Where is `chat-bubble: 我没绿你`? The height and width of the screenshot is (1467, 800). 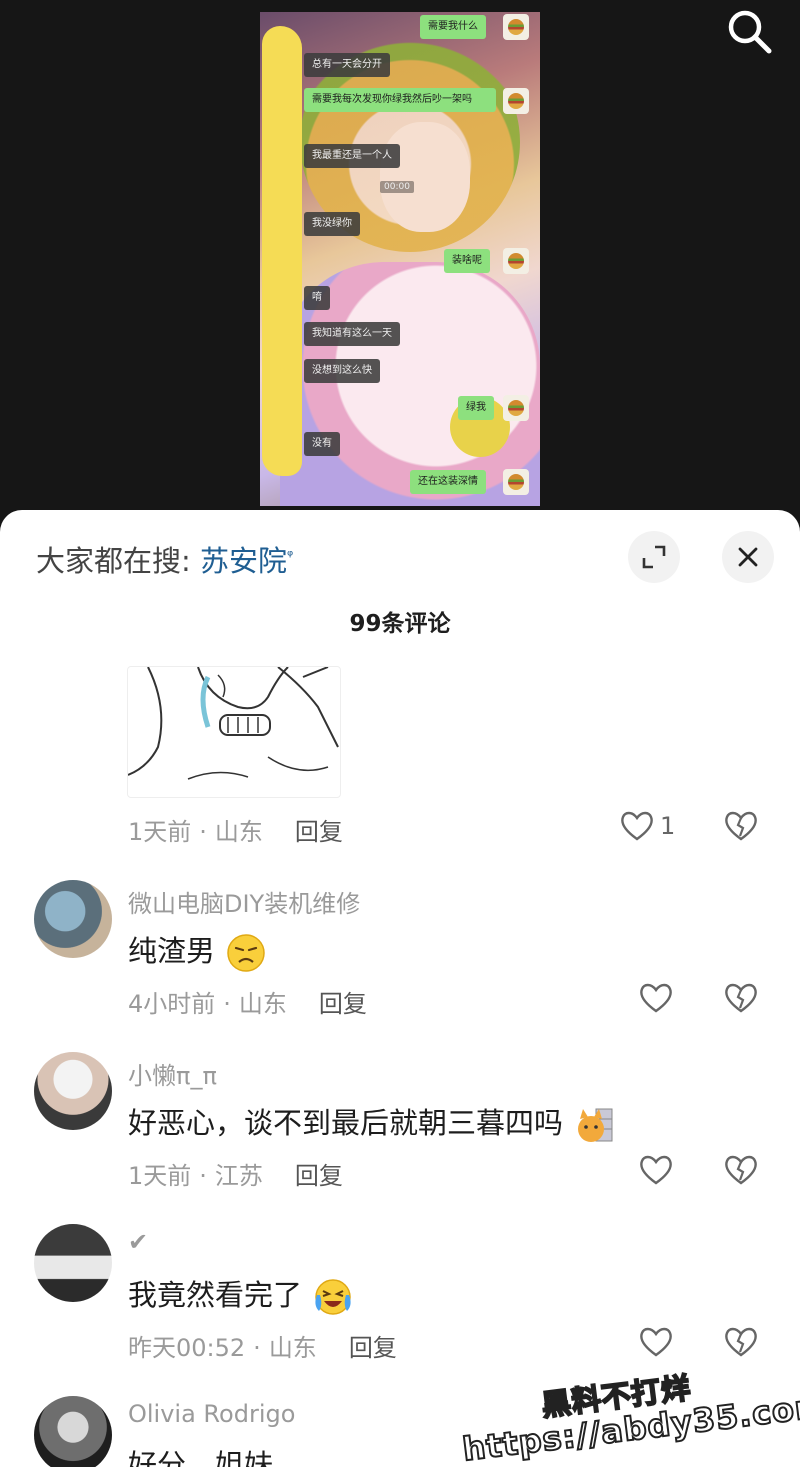
chat-bubble: 我没绿你 is located at coordinates (332, 224).